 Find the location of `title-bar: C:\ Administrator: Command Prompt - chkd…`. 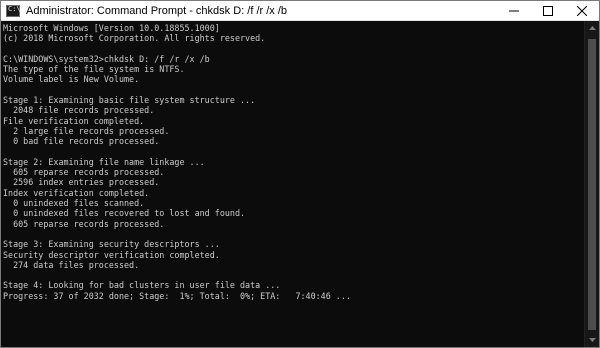

title-bar: C:\ Administrator: Command Prompt - chkd… is located at coordinates (300, 11).